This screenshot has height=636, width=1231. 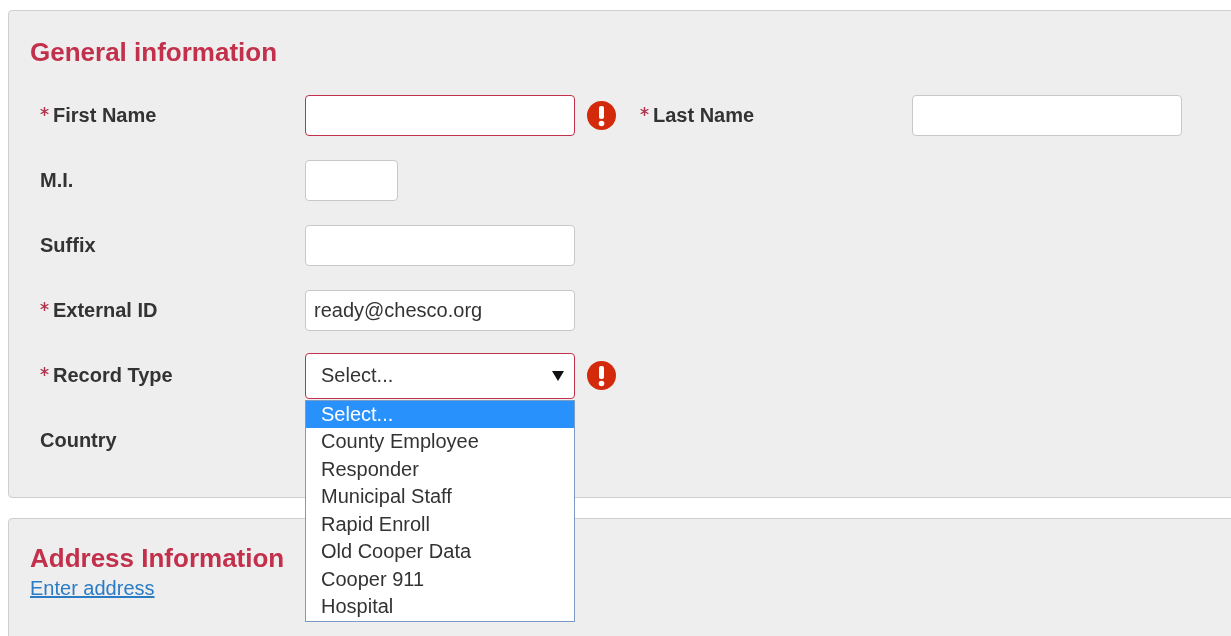 I want to click on dropdown-option: Responder, so click(x=440, y=469).